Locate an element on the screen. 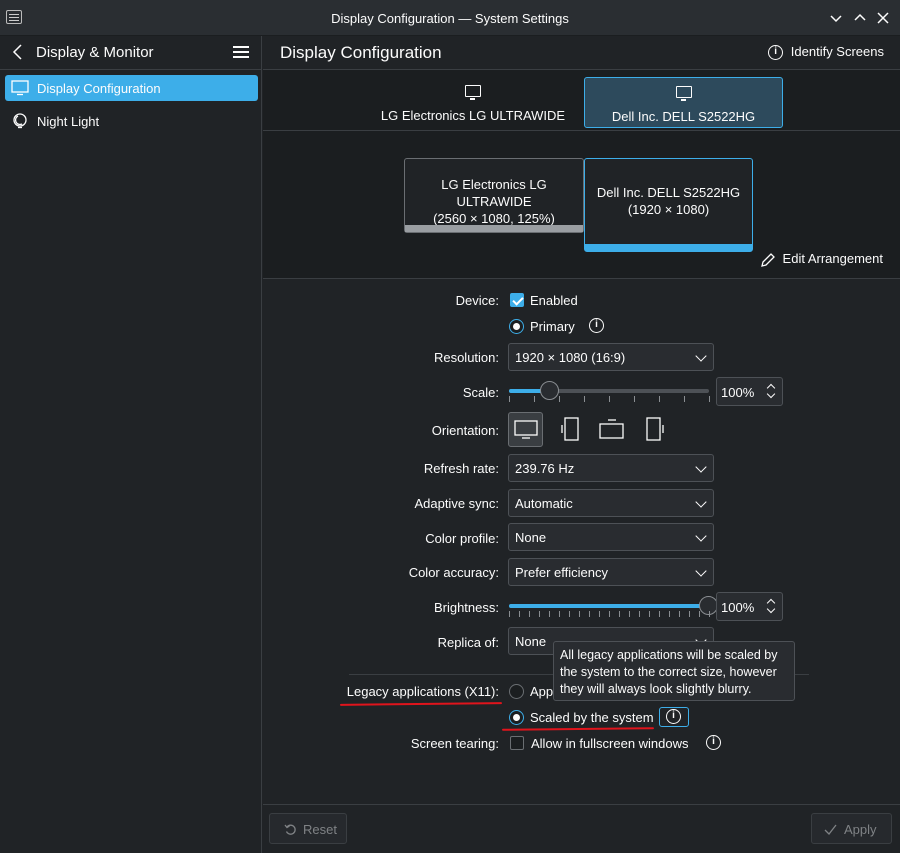 The width and height of the screenshot is (900, 853). arrangement-screen-dell: Dell Inc. DELL S2522HG (1920 × 1080) is located at coordinates (668, 205).